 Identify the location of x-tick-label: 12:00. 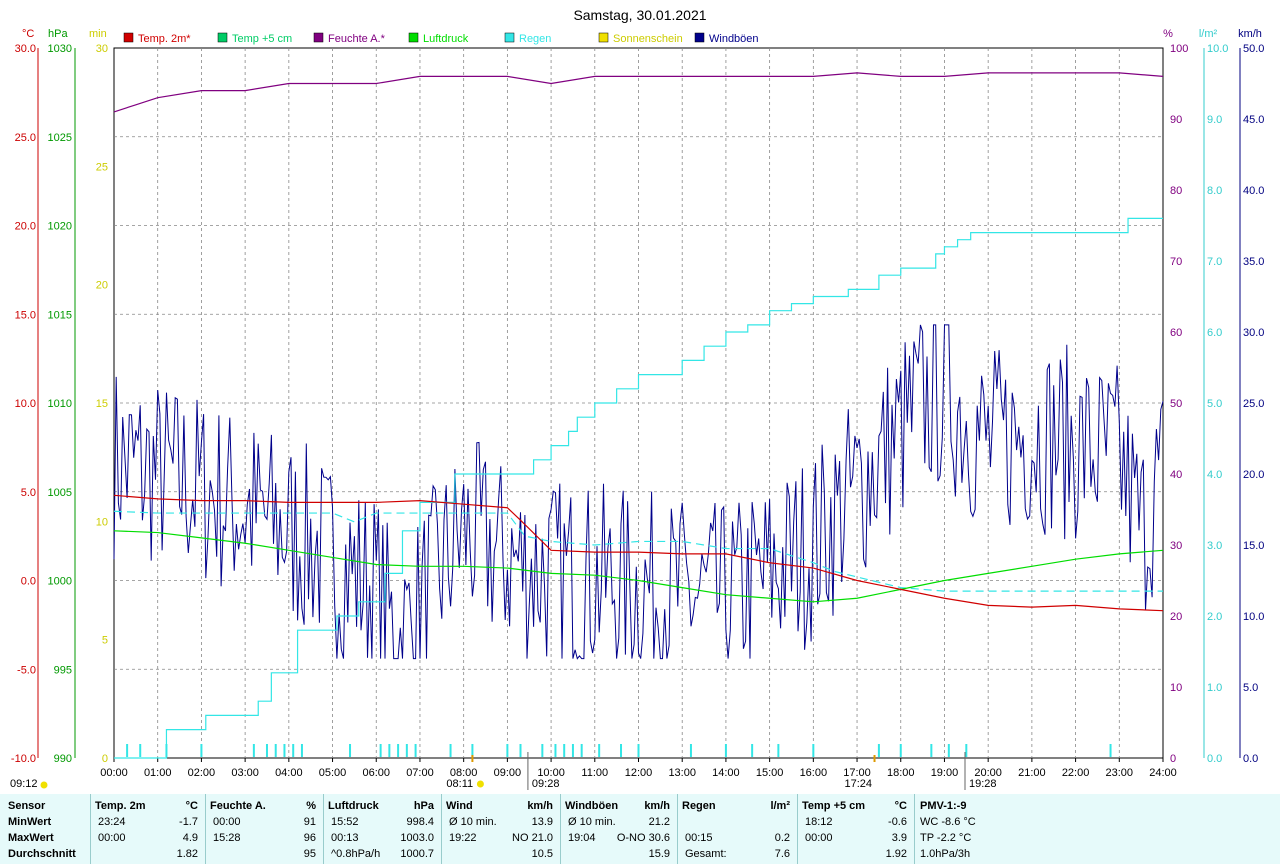
(639, 773).